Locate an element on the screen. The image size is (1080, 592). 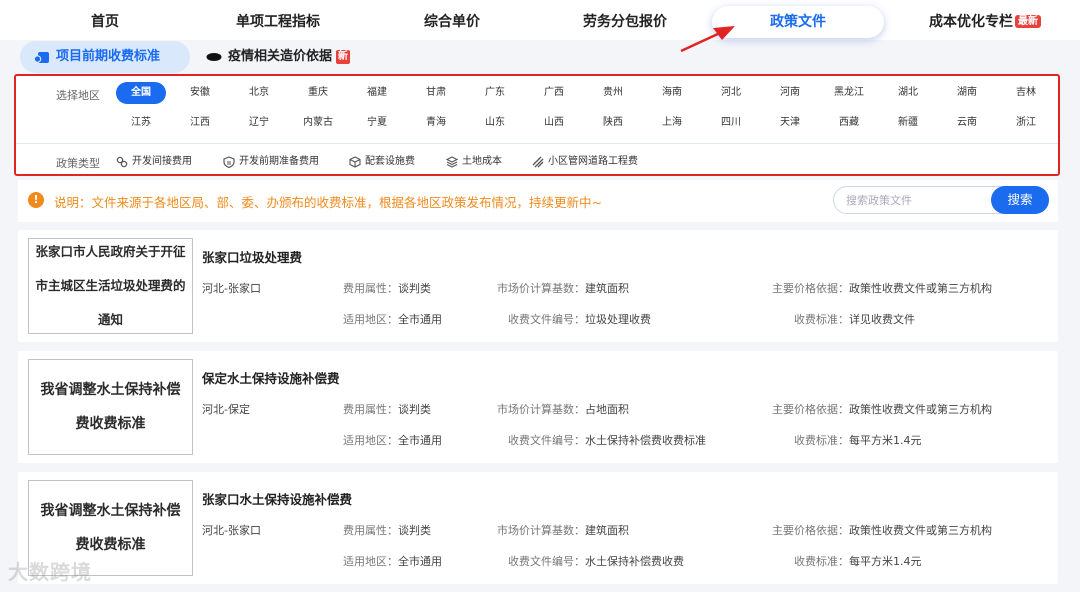
card-title: 张家口水土保持设施补偿费 is located at coordinates (277, 498).